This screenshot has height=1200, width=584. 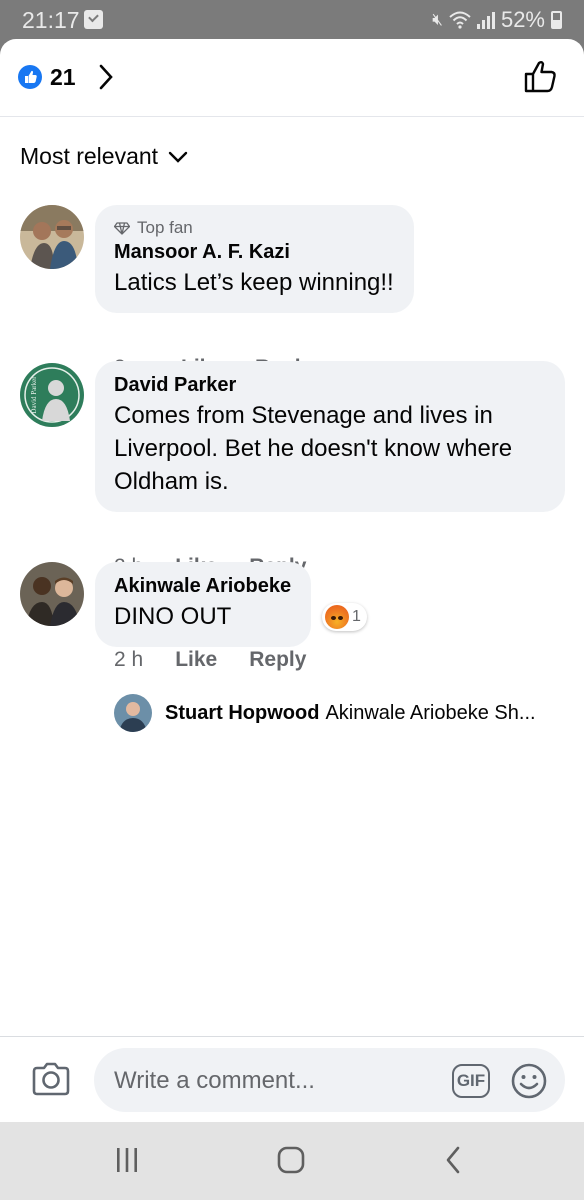 What do you see at coordinates (89, 156) in the screenshot?
I see `sort-label: Most relevant` at bounding box center [89, 156].